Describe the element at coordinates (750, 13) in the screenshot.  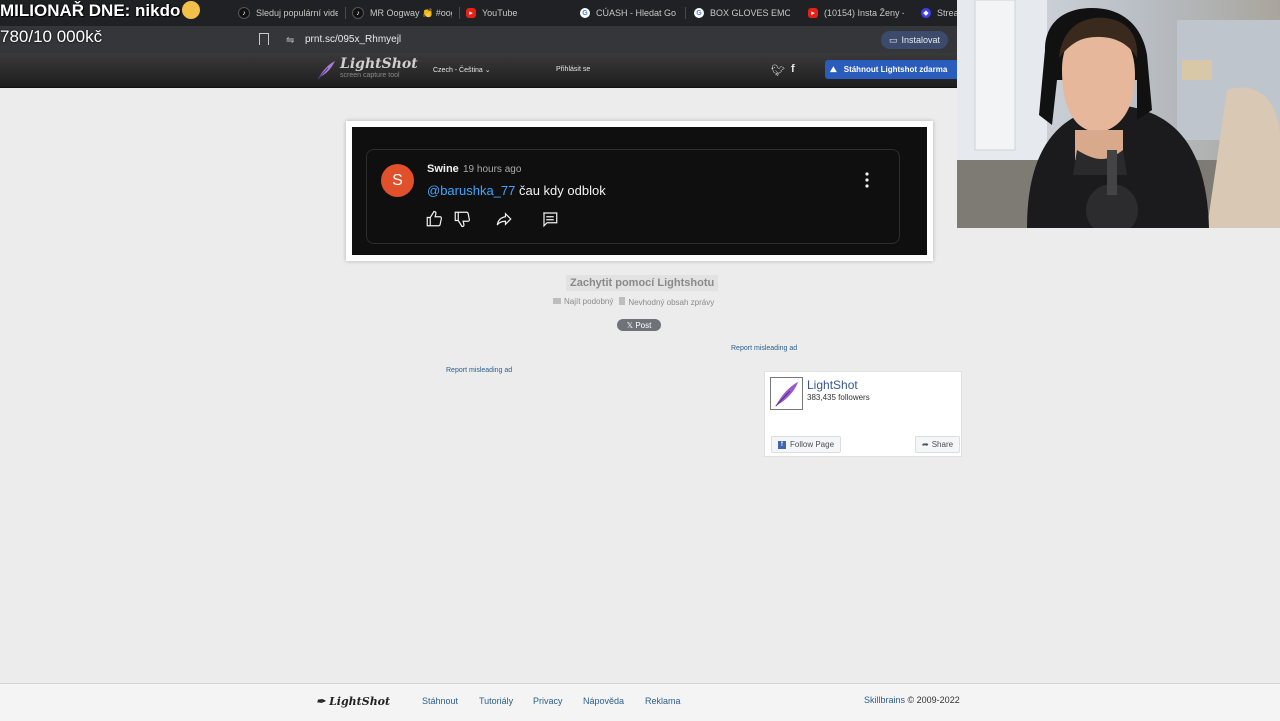
I see `tab-label: BOX GLOVES EMOJI - Hledat` at that location.